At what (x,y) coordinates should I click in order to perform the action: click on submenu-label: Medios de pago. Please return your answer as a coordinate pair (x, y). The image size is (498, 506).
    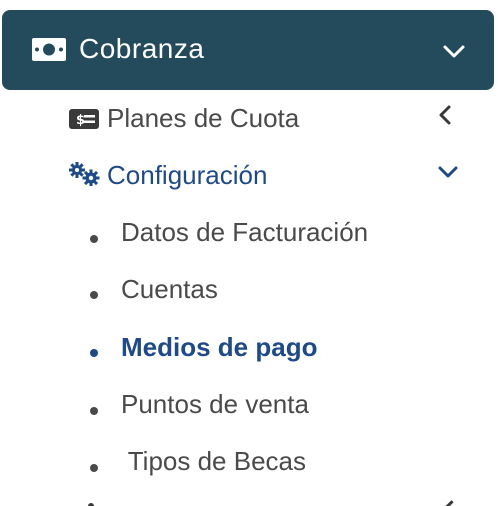
    Looking at the image, I should click on (219, 347).